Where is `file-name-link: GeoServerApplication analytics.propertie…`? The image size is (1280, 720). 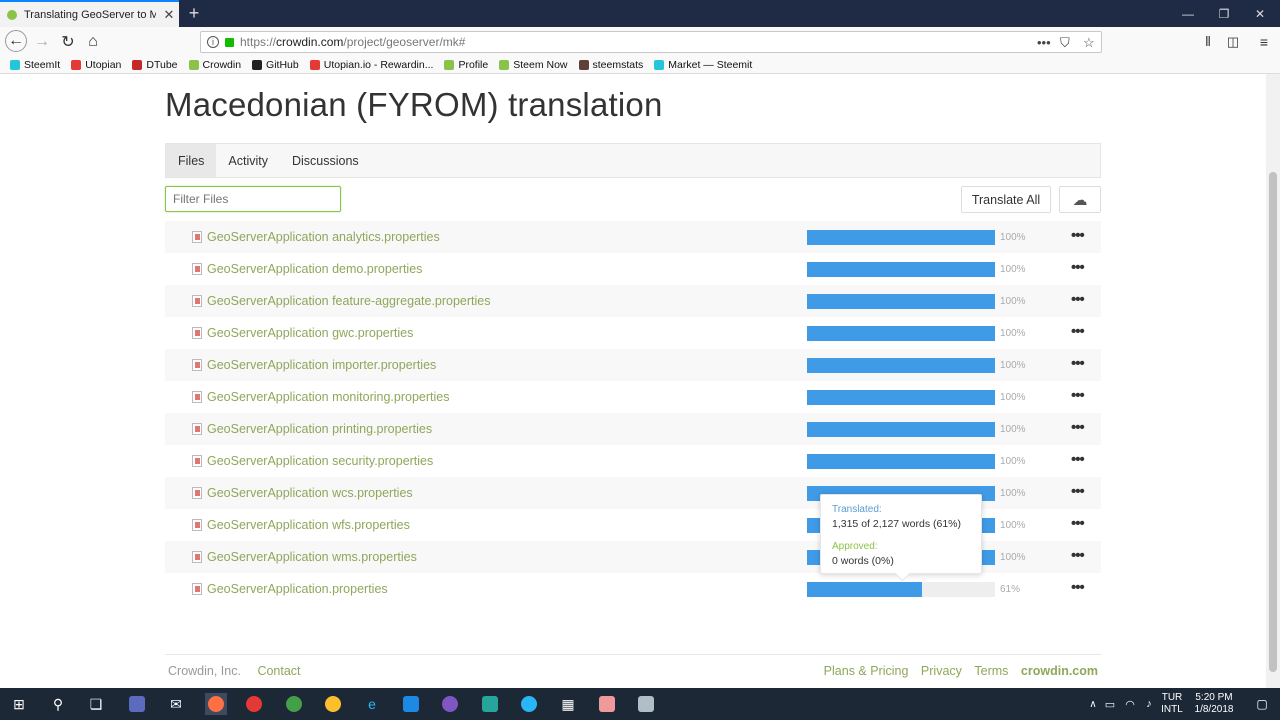 file-name-link: GeoServerApplication analytics.propertie… is located at coordinates (323, 237).